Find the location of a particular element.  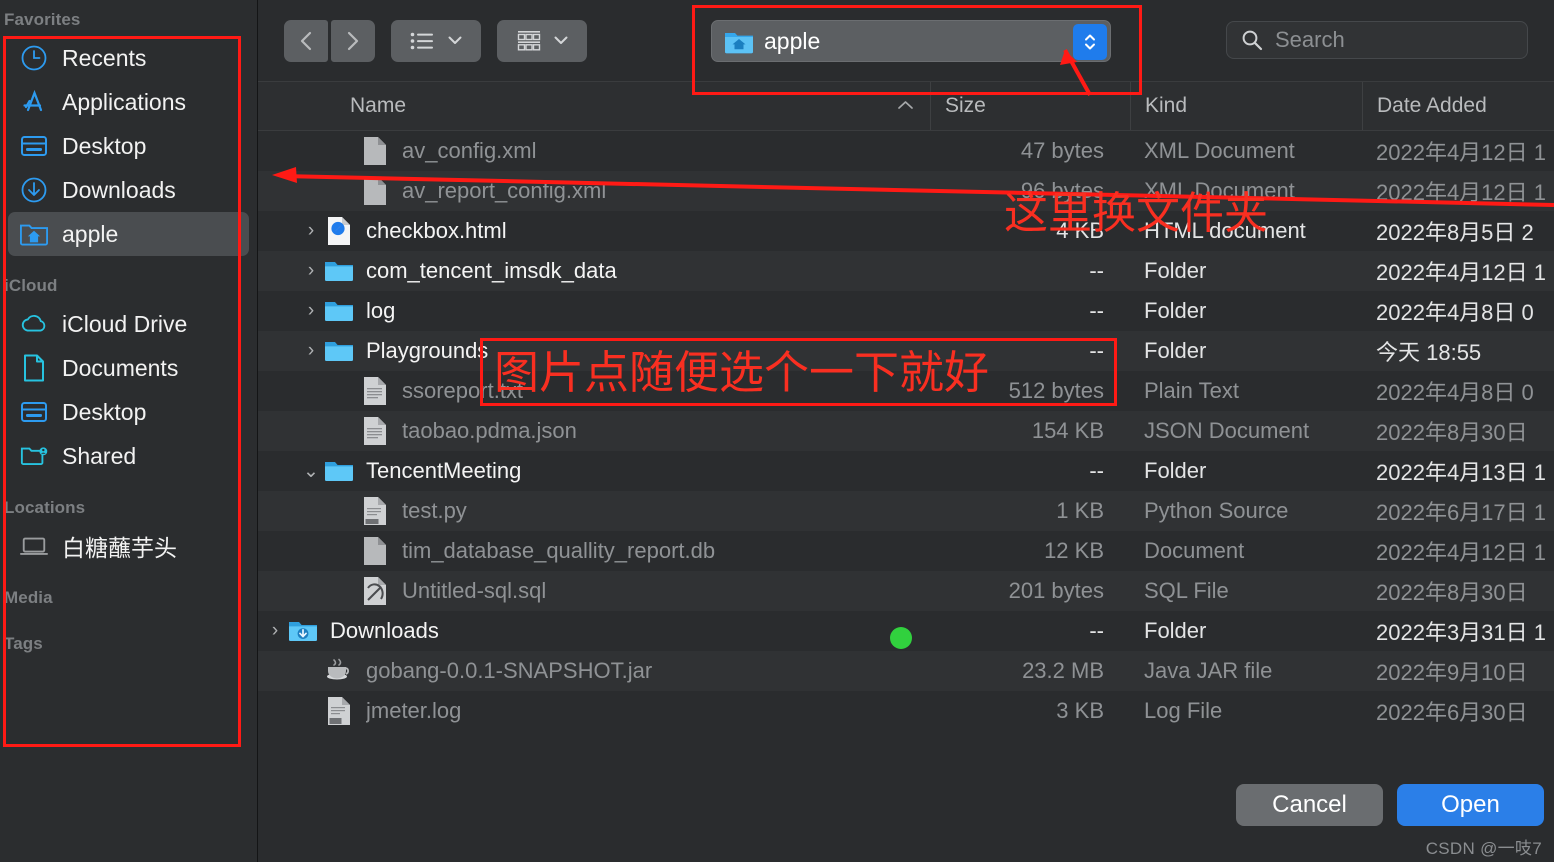

sidebar-section-tags: Tags is located at coordinates (23, 643).